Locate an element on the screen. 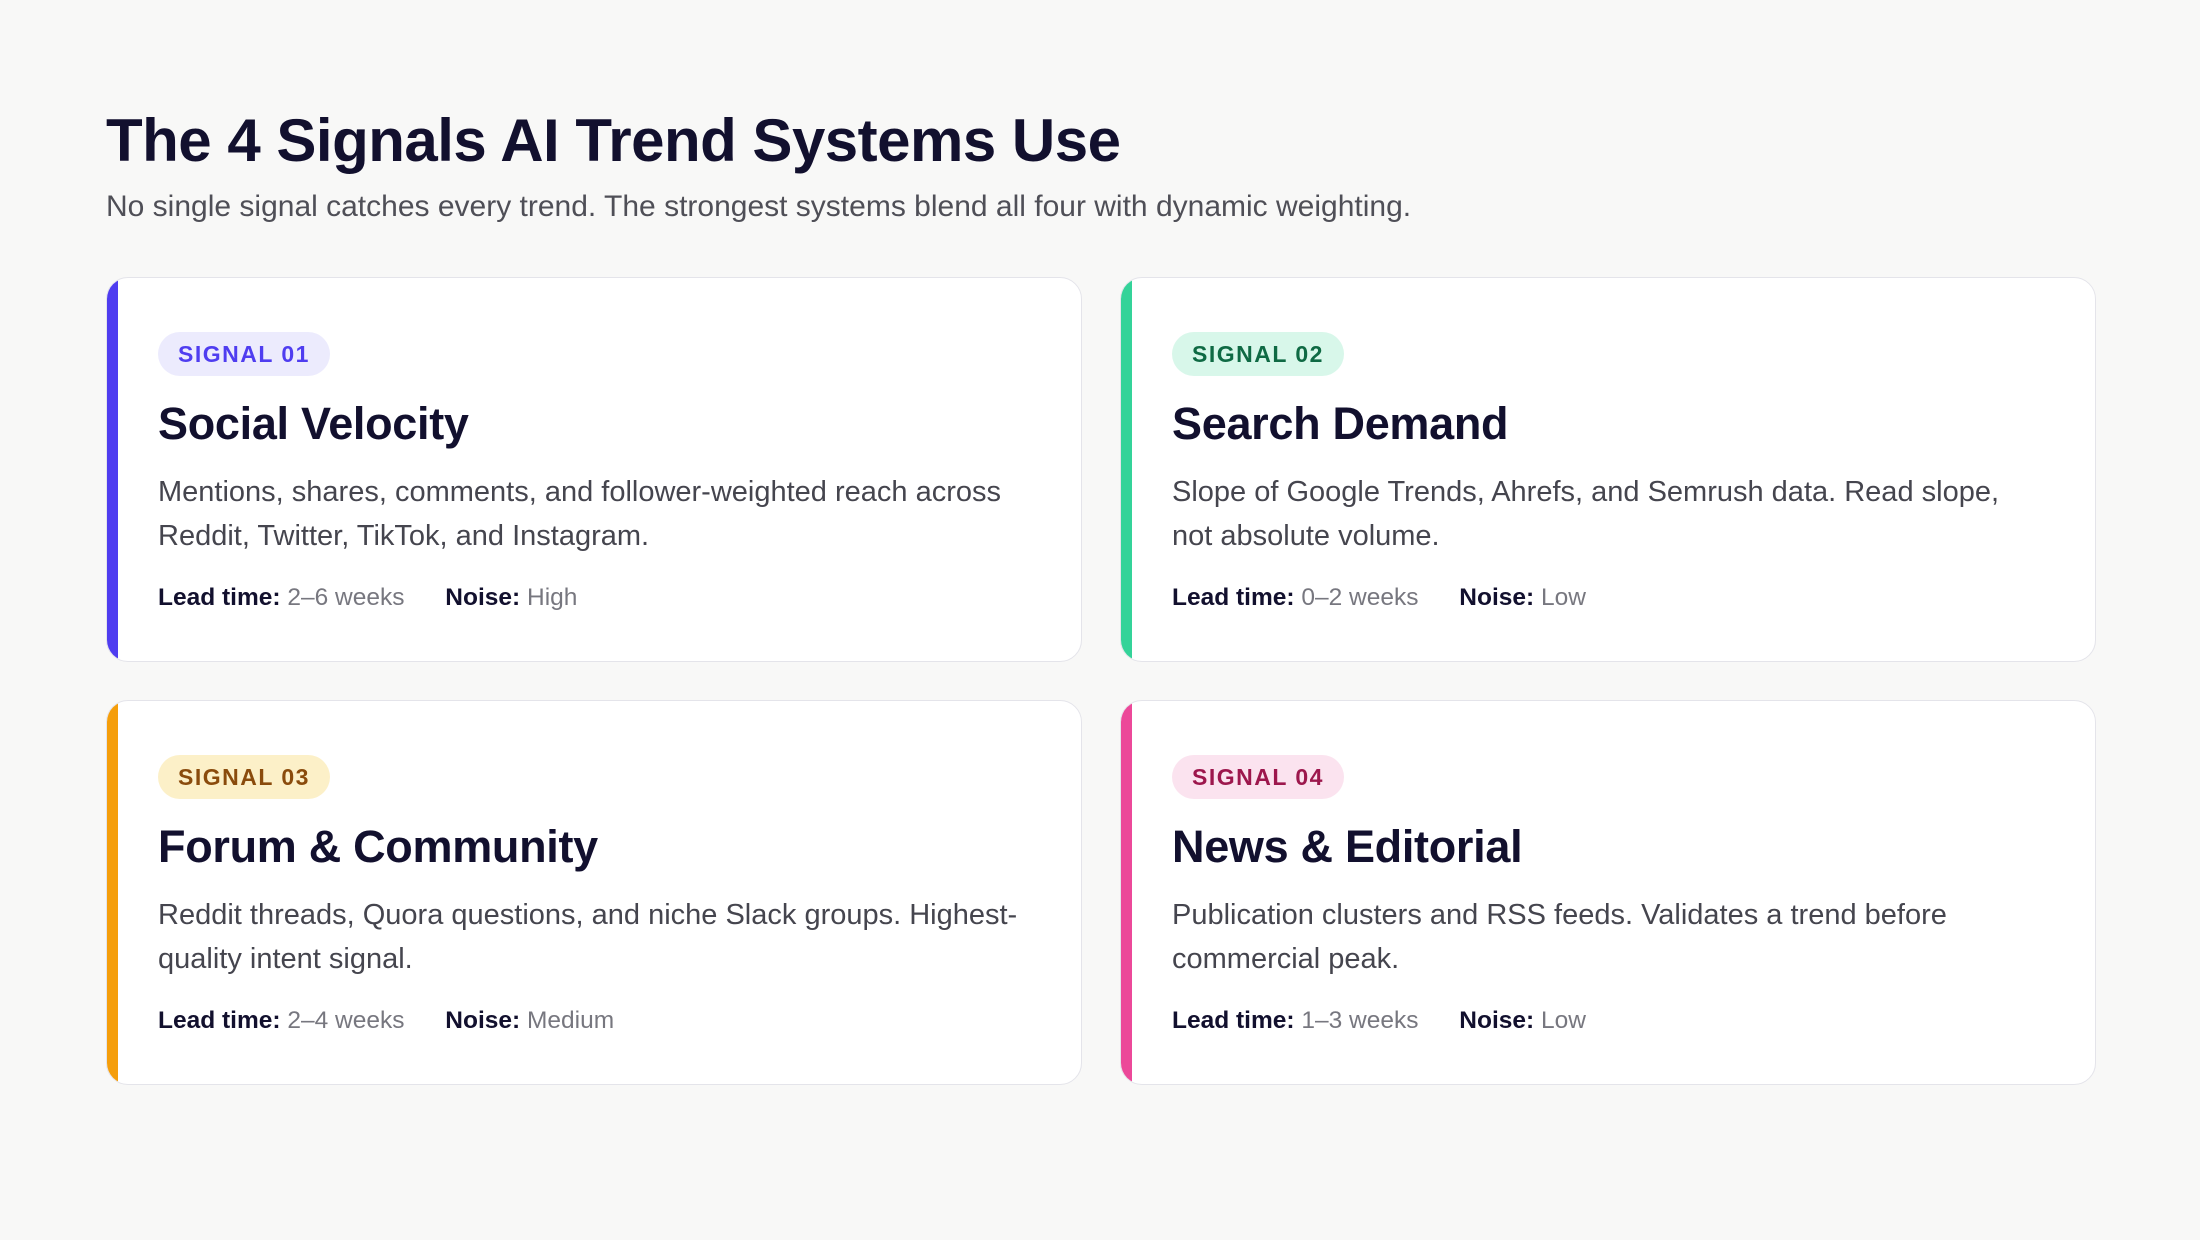 This screenshot has height=1240, width=2200. lead-time: Lead time: 2–6 weeks is located at coordinates (281, 598).